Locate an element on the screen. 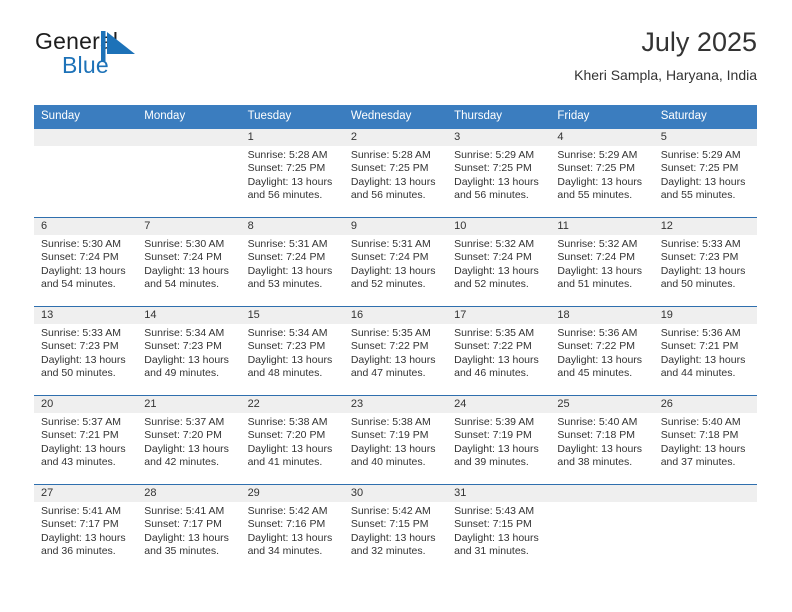 This screenshot has height=612, width=792. sunset-text: Sunset: 7:21 PM is located at coordinates (699, 346).